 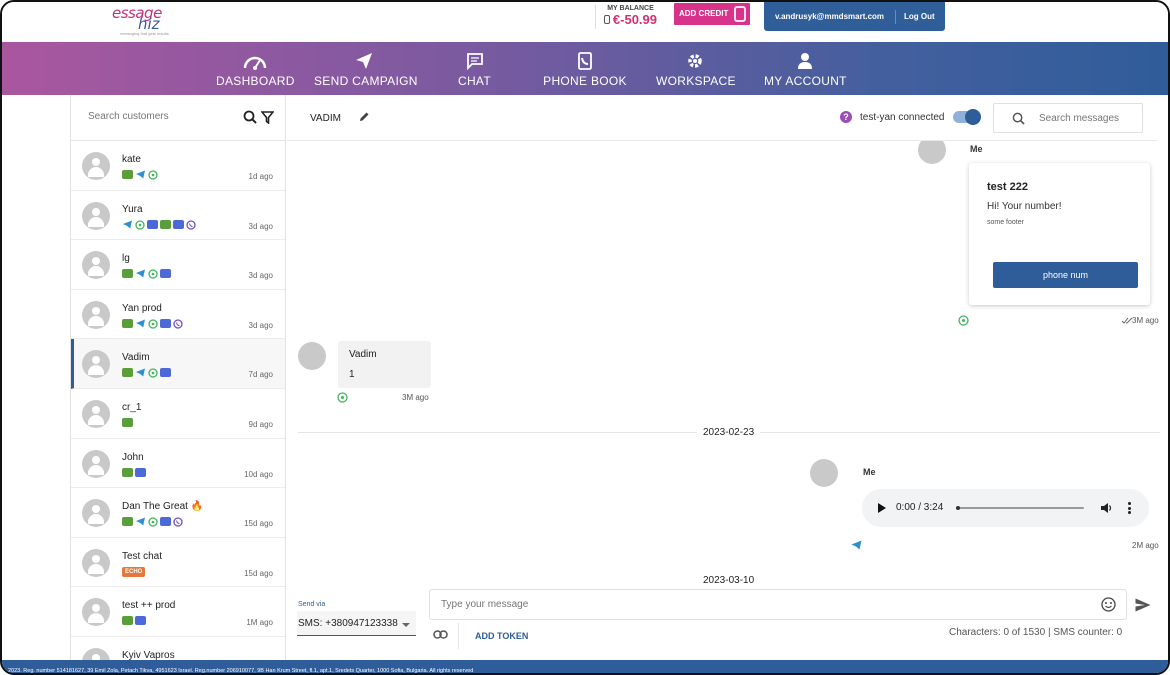 What do you see at coordinates (178, 648) in the screenshot?
I see `customer-item: Kyiv Vapros` at bounding box center [178, 648].